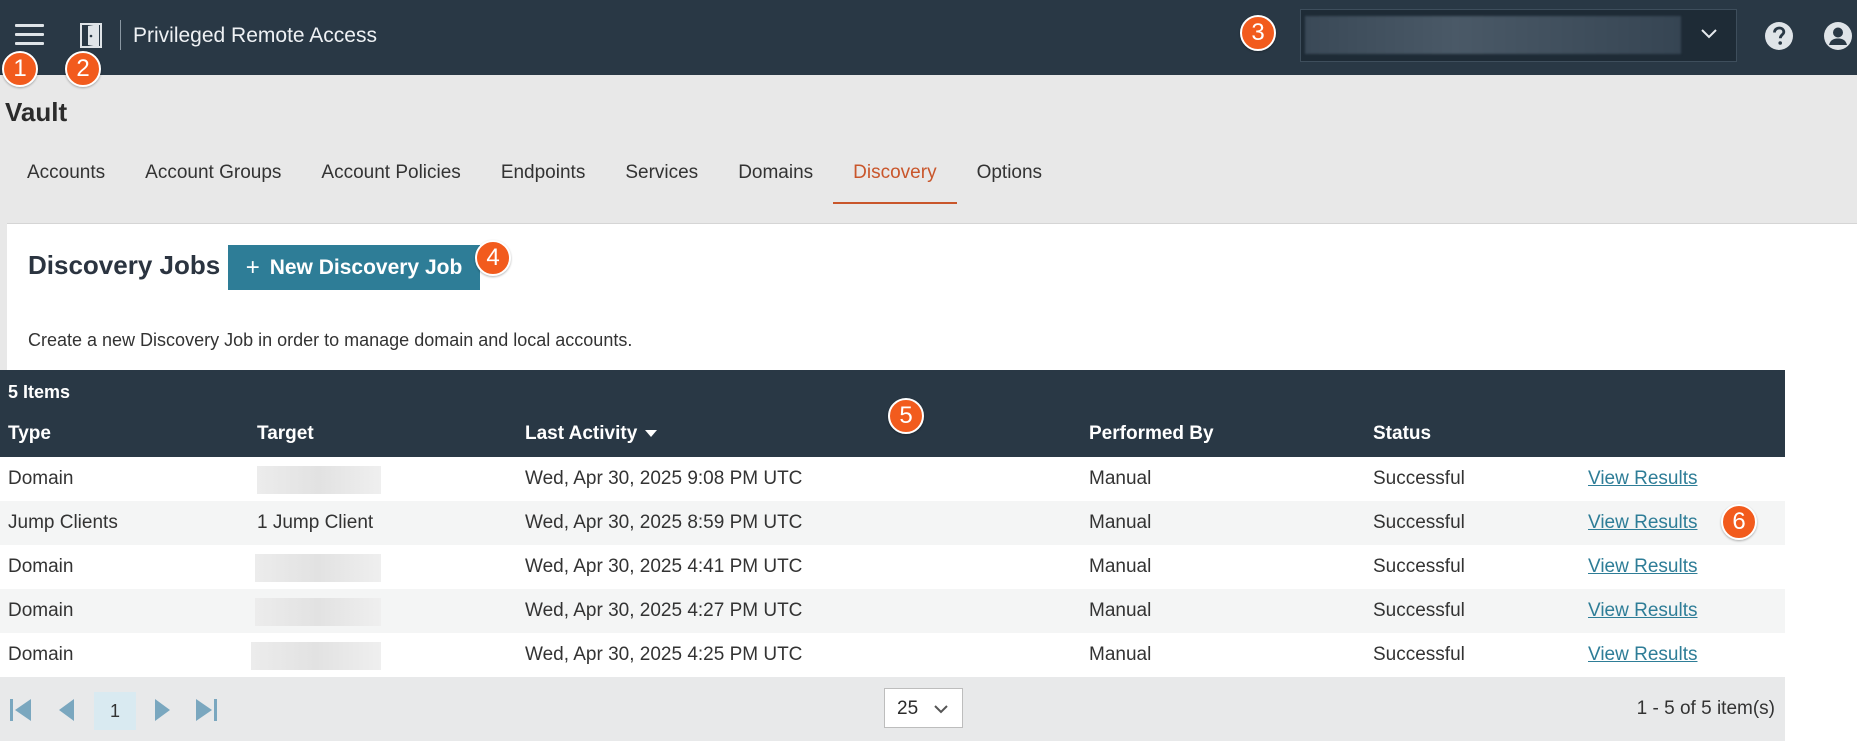 The image size is (1857, 741). Describe the element at coordinates (66, 176) in the screenshot. I see `tab-accounts: Accounts` at that location.